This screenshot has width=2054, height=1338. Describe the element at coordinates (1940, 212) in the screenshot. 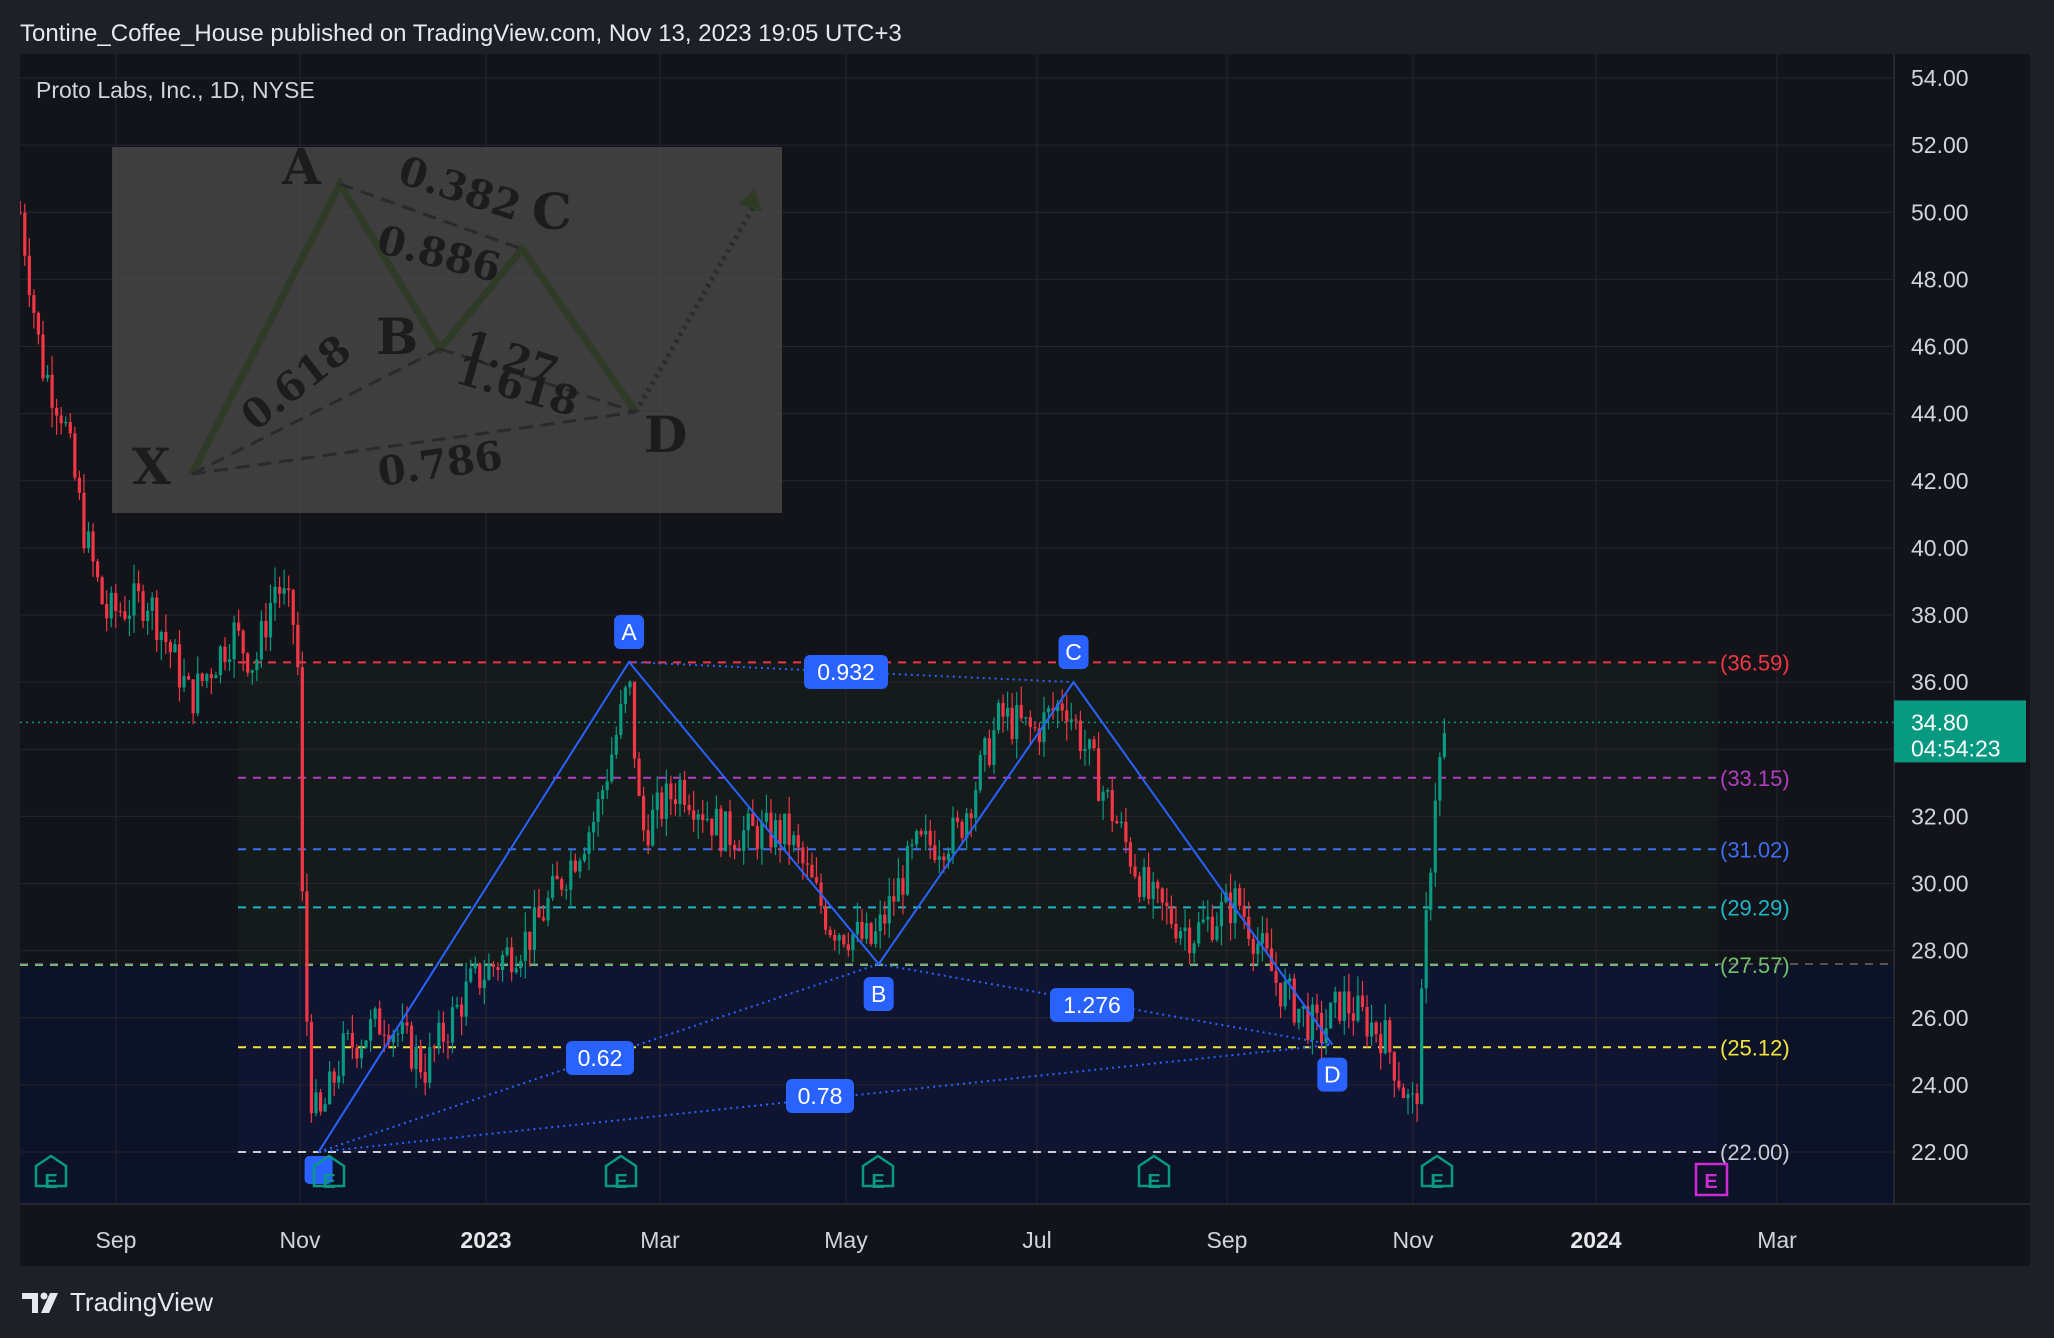

I see `price-tick-label: 50.00` at that location.